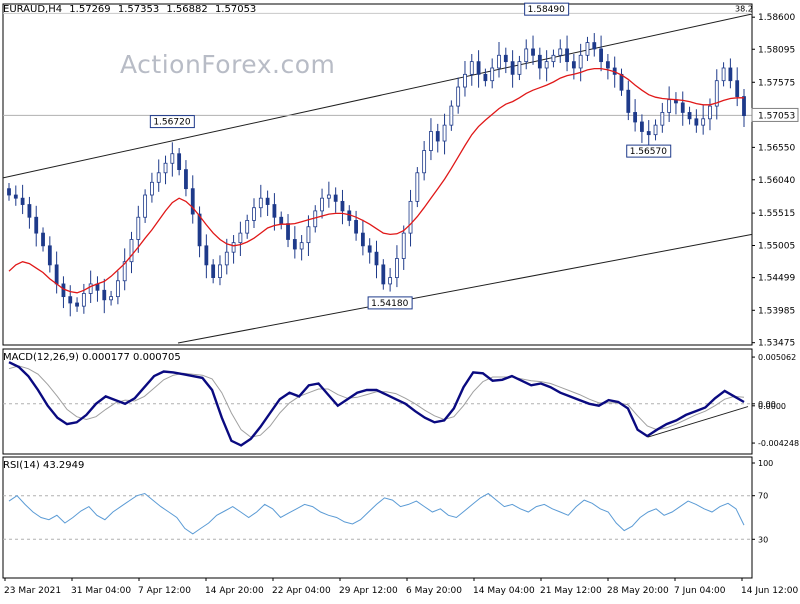 The height and width of the screenshot is (604, 800). Describe the element at coordinates (776, 311) in the screenshot. I see `price-tick-label: 1.53985` at that location.